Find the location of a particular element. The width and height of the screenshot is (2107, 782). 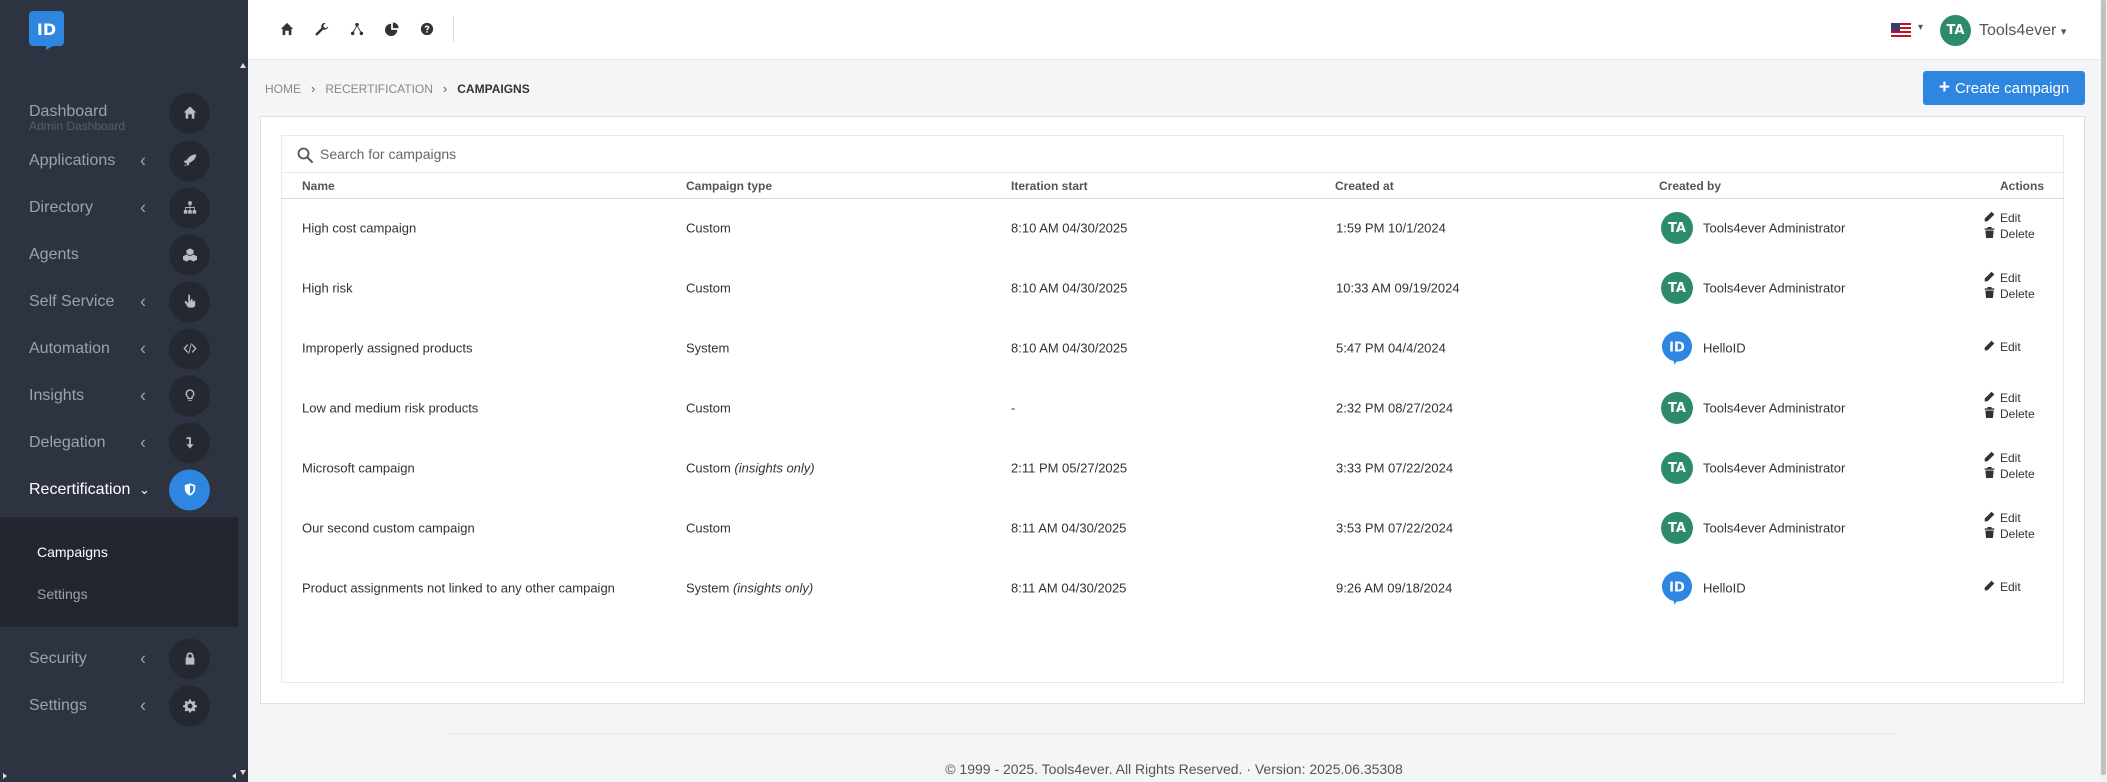

trash-icon is located at coordinates (1992, 474).